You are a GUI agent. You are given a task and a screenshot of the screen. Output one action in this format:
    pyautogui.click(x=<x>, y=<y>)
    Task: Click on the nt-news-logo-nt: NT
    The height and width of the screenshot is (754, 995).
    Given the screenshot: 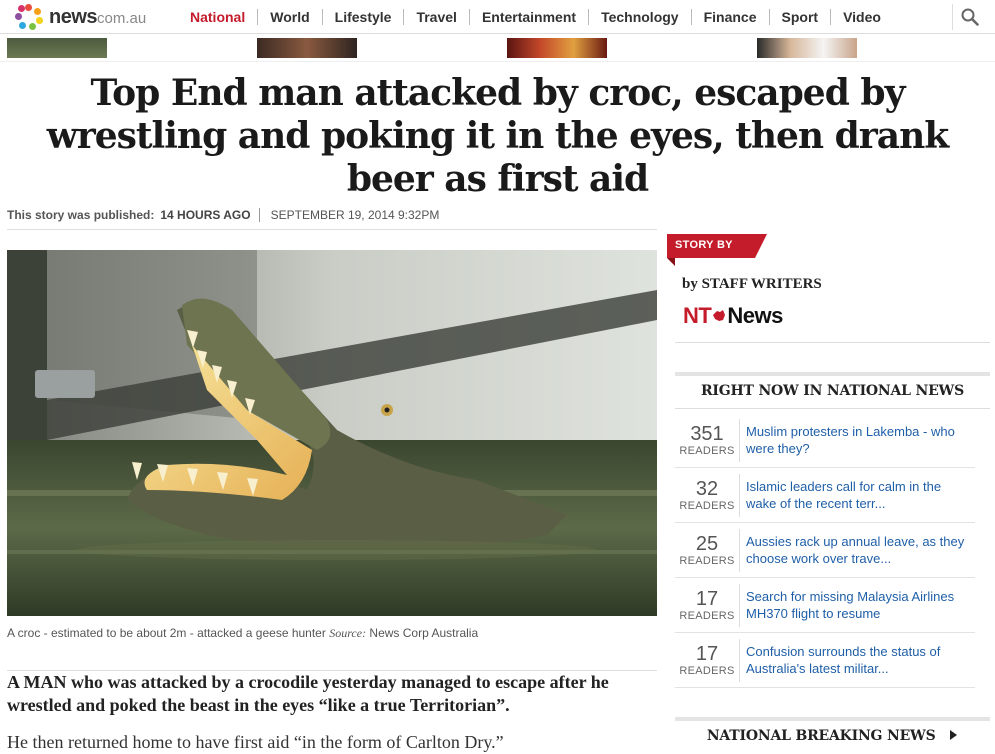 What is the action you would take?
    pyautogui.click(x=697, y=315)
    